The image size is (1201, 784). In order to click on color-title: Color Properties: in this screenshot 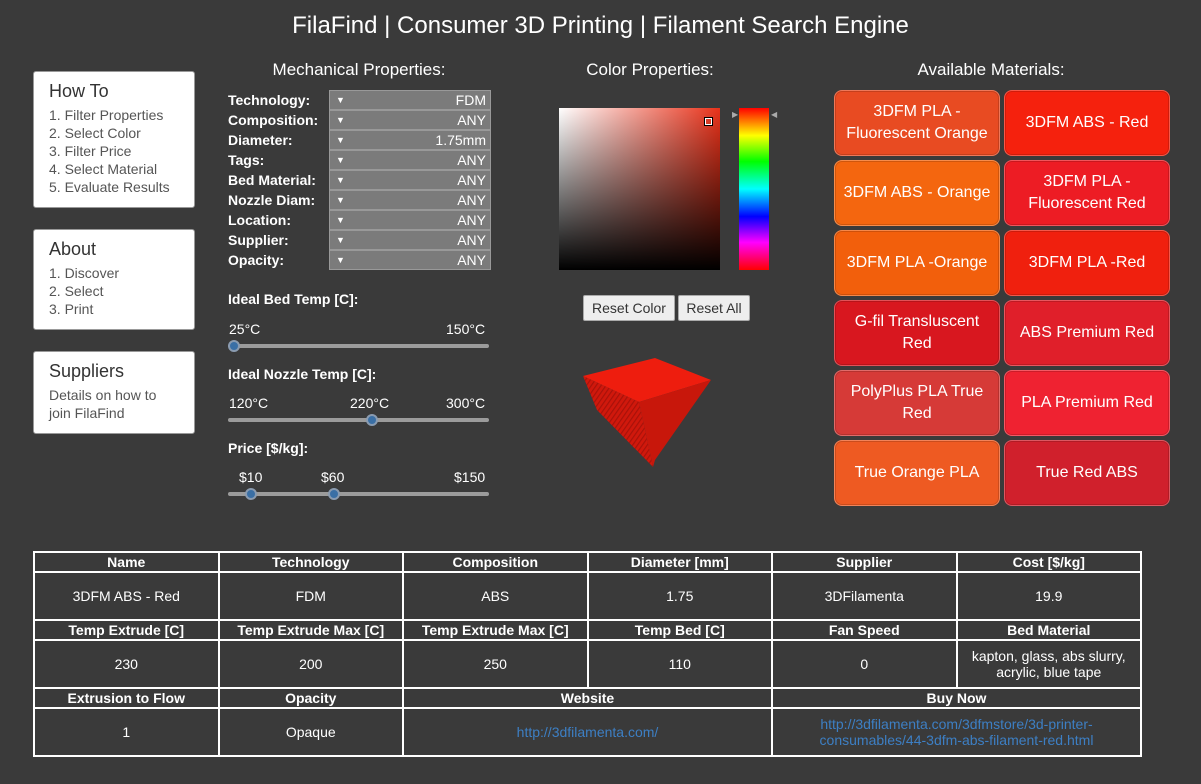, I will do `click(650, 69)`.